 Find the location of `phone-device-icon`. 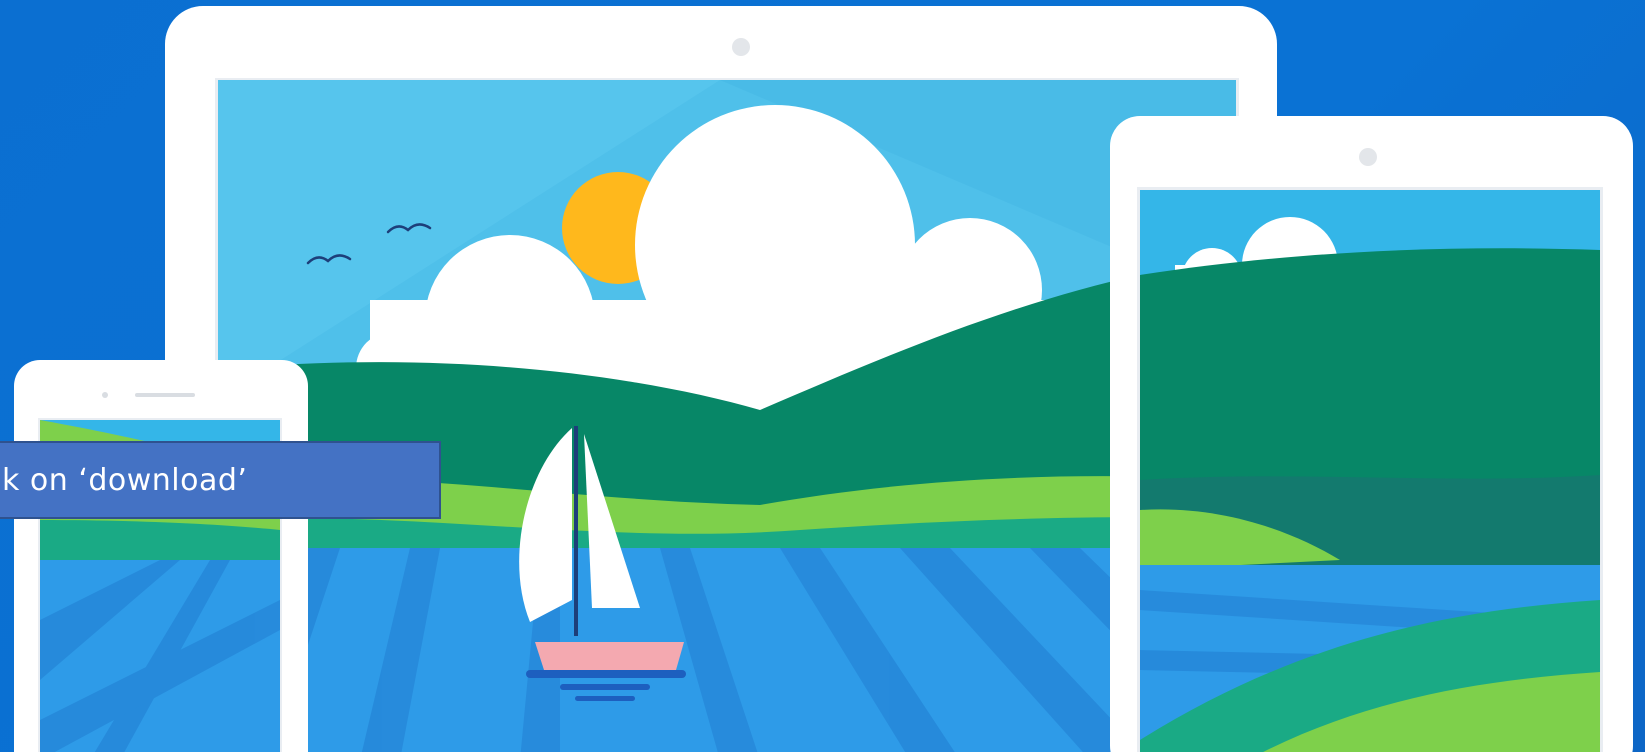

phone-device-icon is located at coordinates (161, 556).